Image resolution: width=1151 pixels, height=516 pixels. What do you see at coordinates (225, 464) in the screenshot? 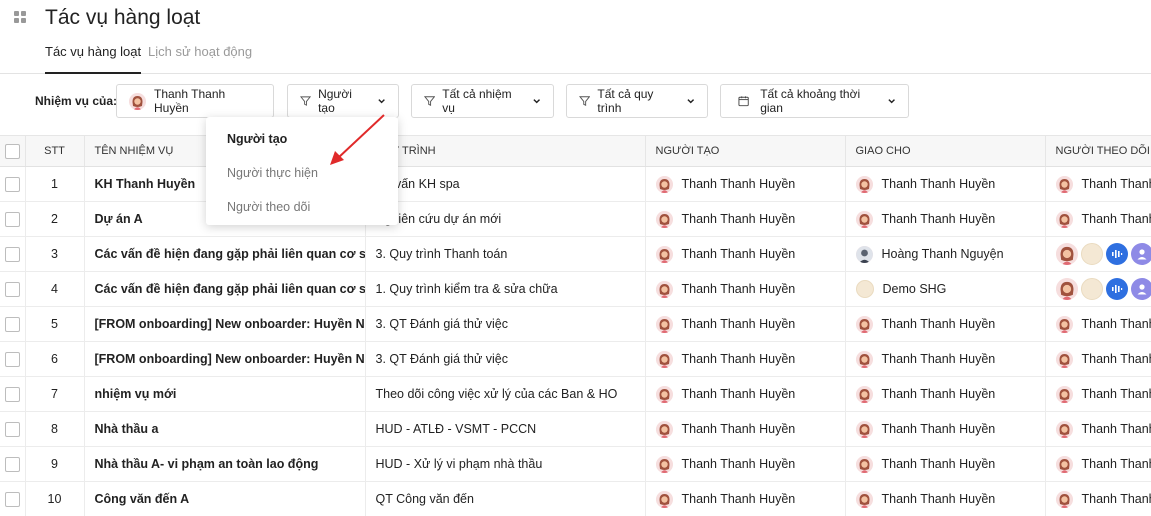
I see `task-name: Nhà thầu A- vi phạm an toàn lao động` at bounding box center [225, 464].